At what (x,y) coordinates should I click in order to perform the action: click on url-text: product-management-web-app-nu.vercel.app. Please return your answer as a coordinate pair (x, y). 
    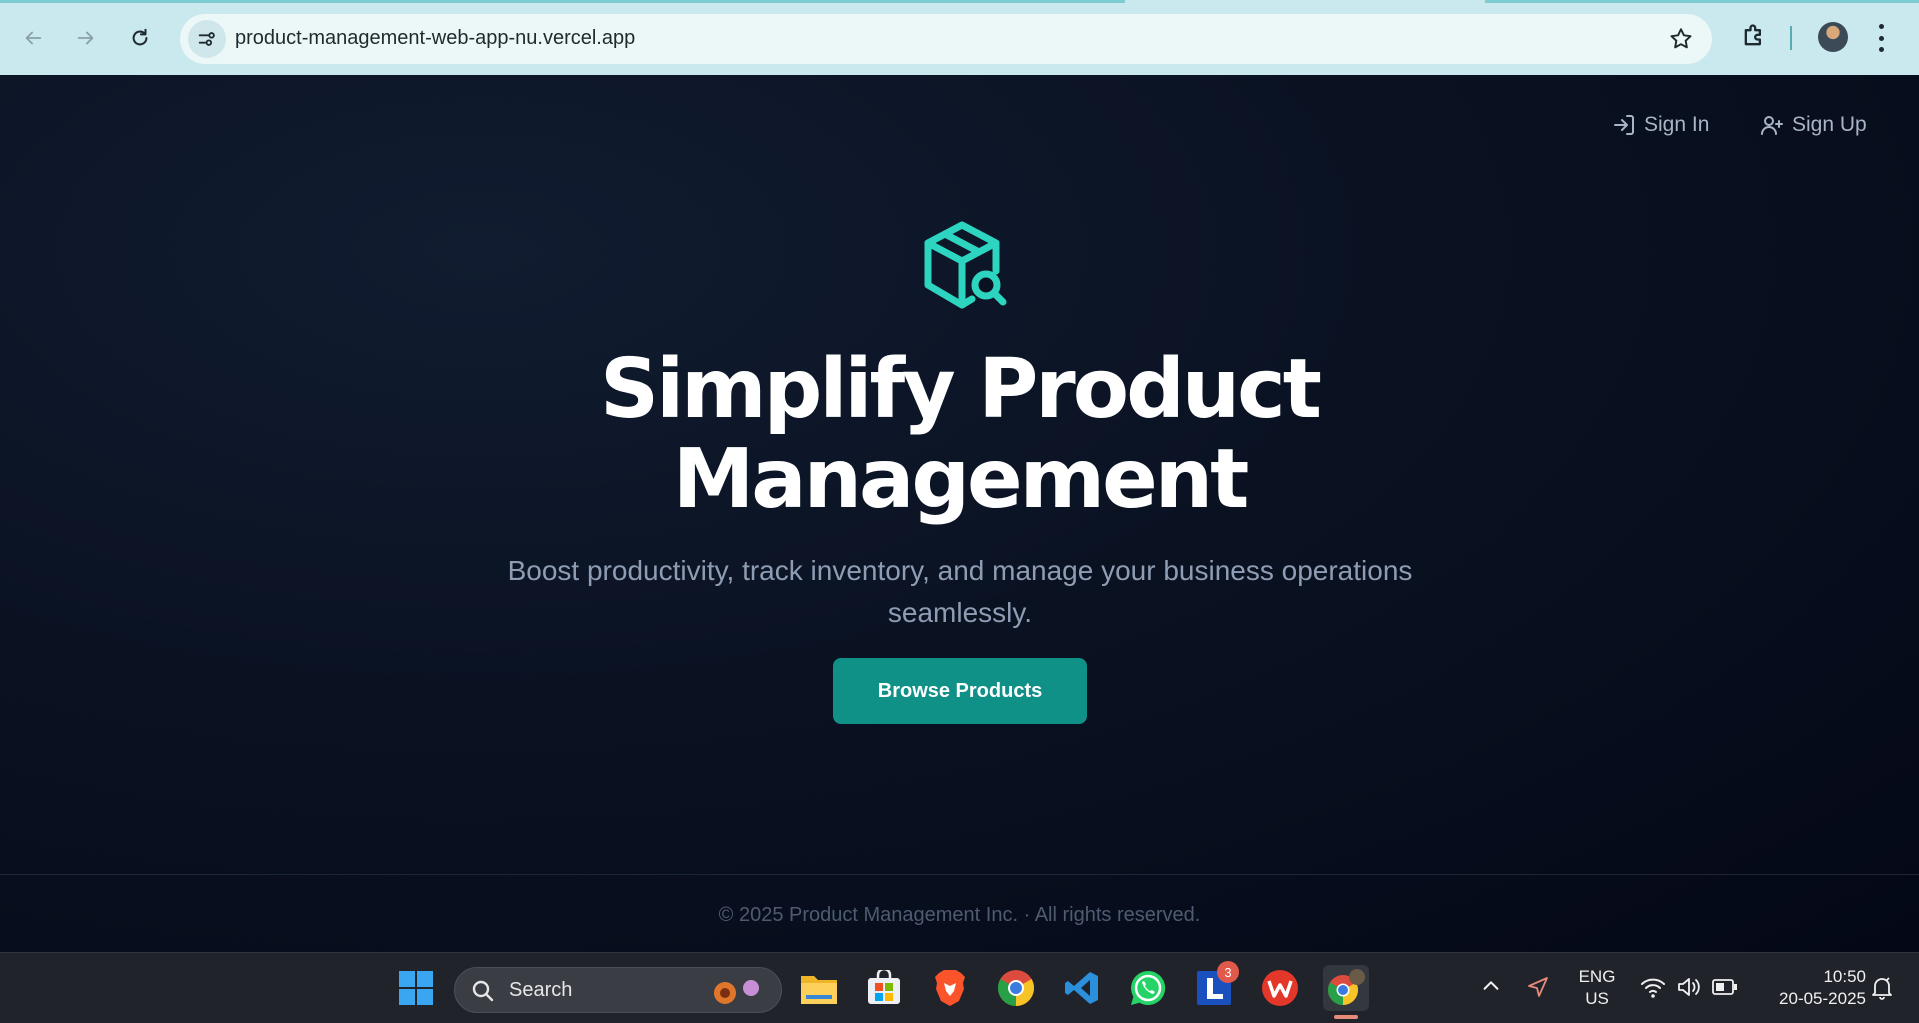
    Looking at the image, I should click on (435, 38).